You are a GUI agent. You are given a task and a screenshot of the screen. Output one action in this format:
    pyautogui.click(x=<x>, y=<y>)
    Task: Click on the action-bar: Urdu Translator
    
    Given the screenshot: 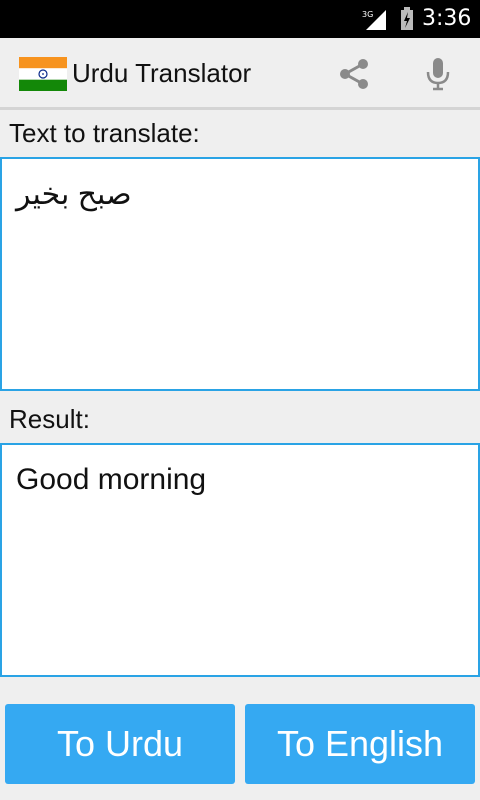 What is the action you would take?
    pyautogui.click(x=240, y=74)
    